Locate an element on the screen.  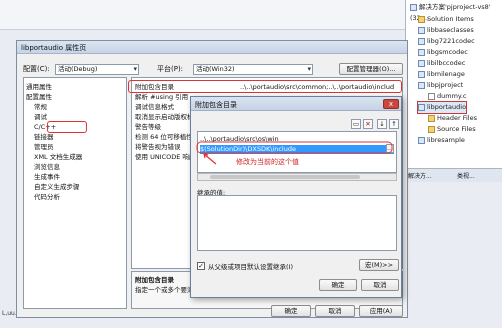
solution-item-label: libresample is located at coordinates (446, 140).